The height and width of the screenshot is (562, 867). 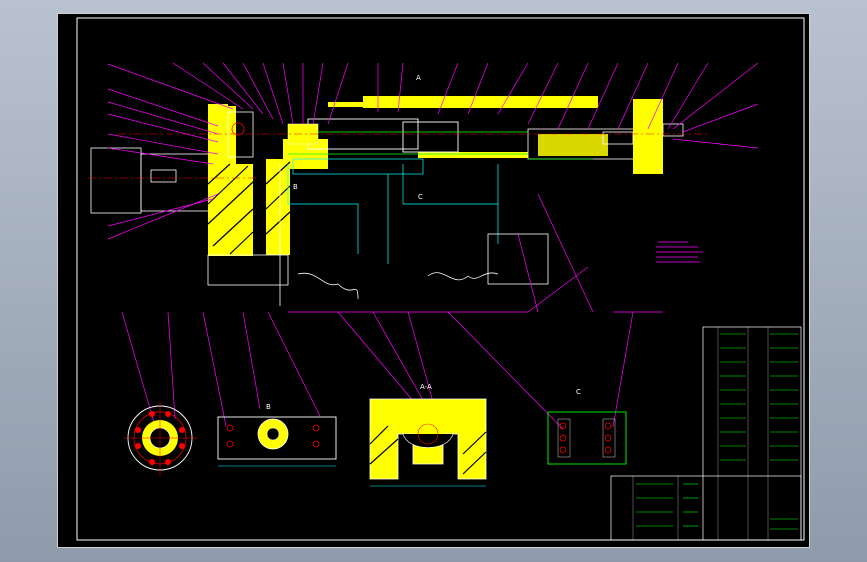 I want to click on view-label-b: B, so click(x=295, y=187).